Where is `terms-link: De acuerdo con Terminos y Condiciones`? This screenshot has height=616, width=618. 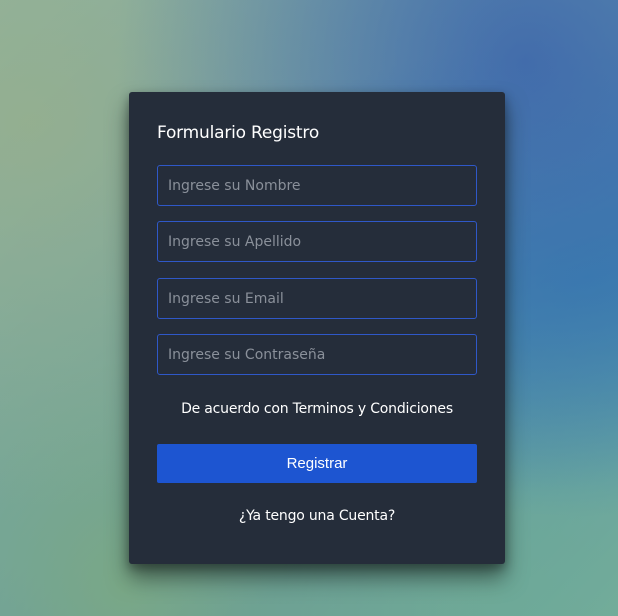 terms-link: De acuerdo con Terminos y Condiciones is located at coordinates (317, 409).